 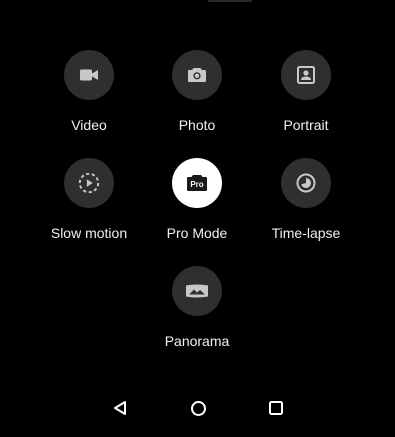 I want to click on mode-portrait: Portrait, so click(x=306, y=91).